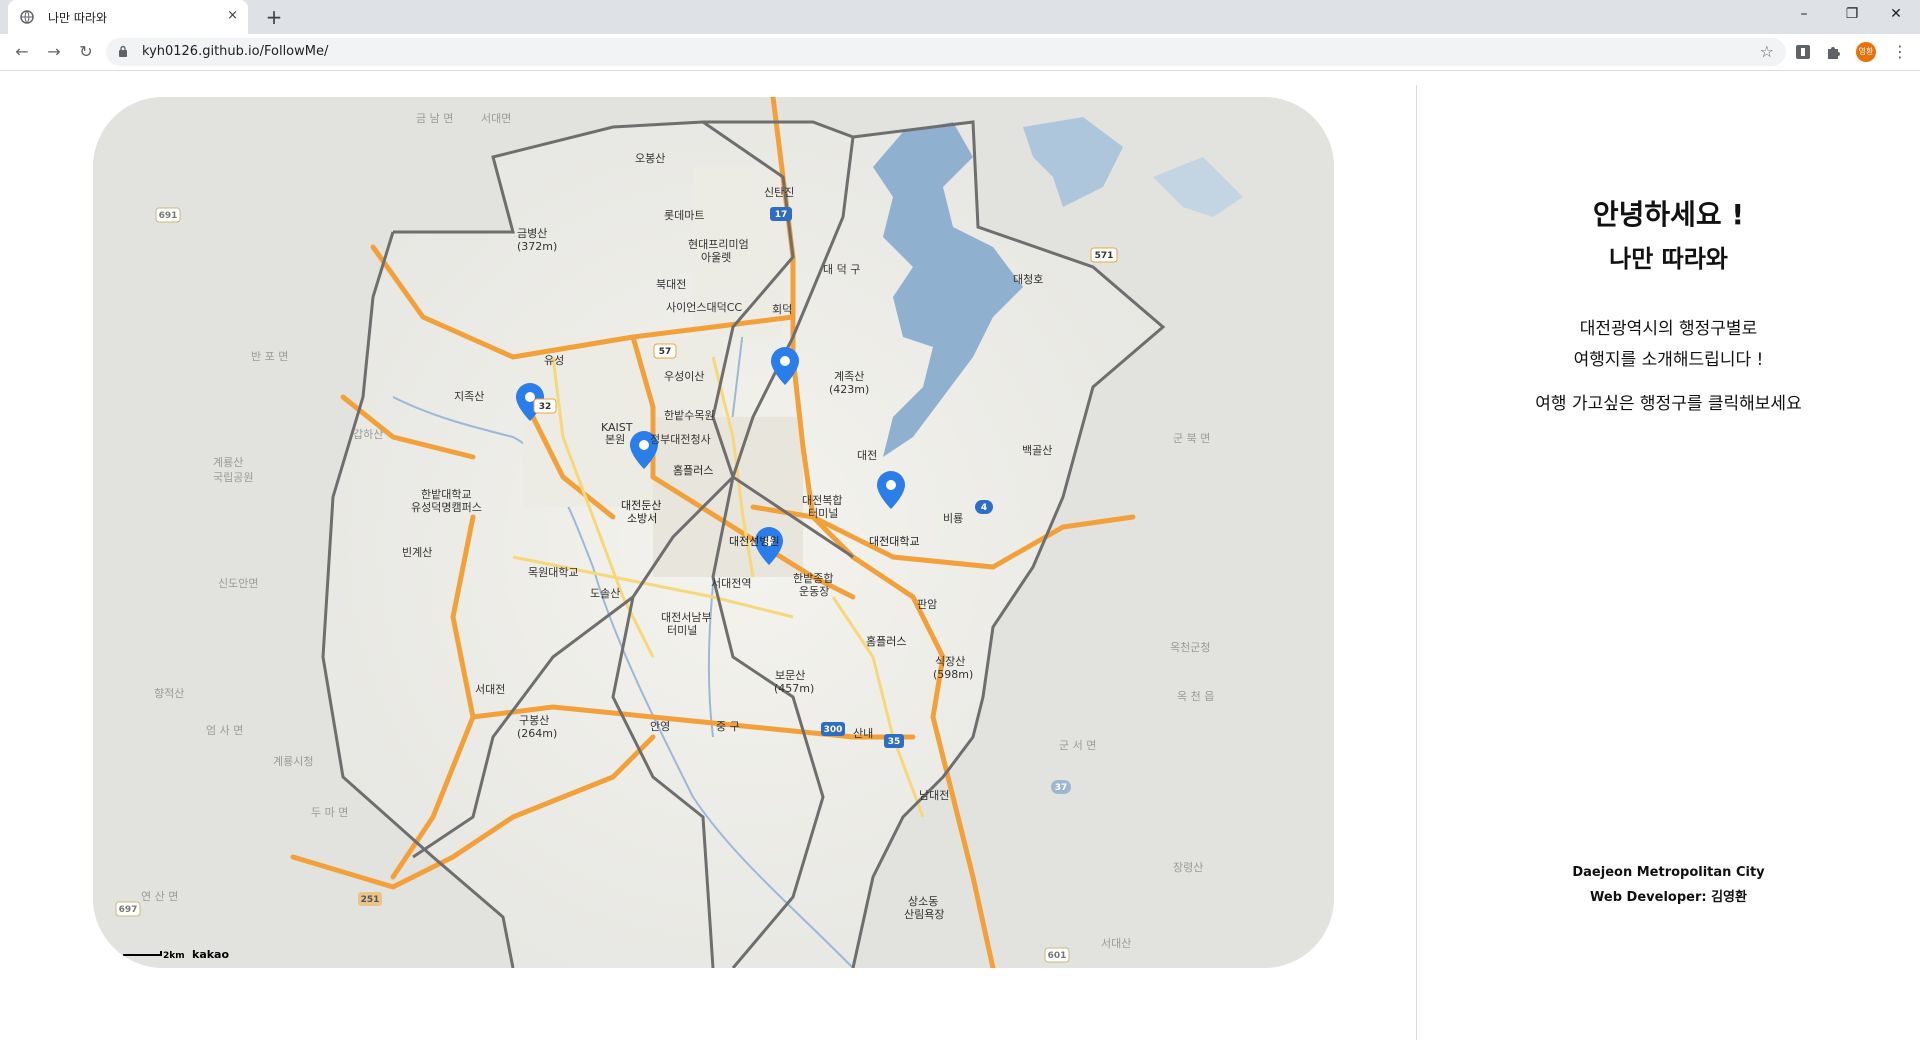 This screenshot has width=1920, height=1040. Describe the element at coordinates (446, 494) in the screenshot. I see `label-hanbat-univ: 한밭대학교` at that location.